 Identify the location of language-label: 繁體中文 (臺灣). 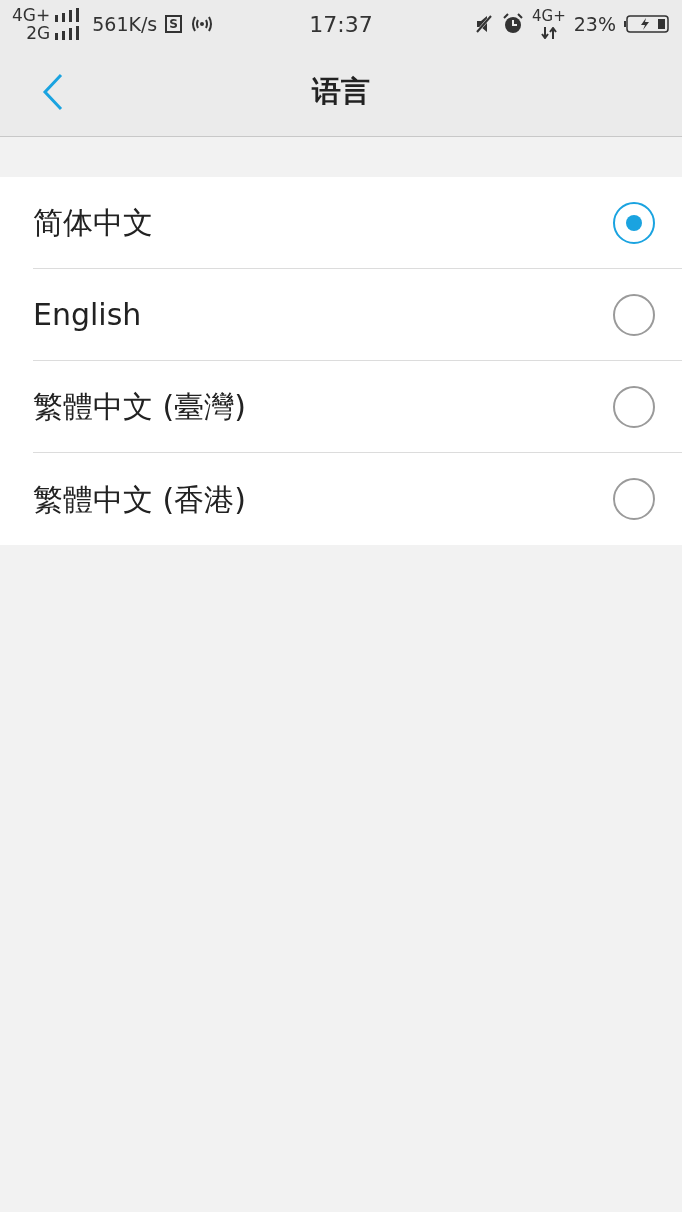
(139, 407).